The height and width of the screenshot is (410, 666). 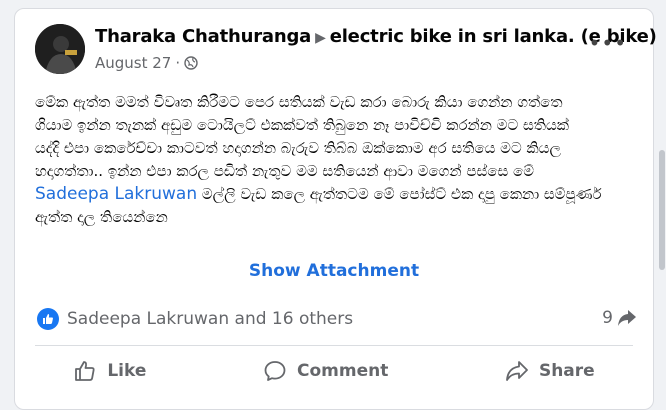 What do you see at coordinates (342, 371) in the screenshot?
I see `comment-label: Comment` at bounding box center [342, 371].